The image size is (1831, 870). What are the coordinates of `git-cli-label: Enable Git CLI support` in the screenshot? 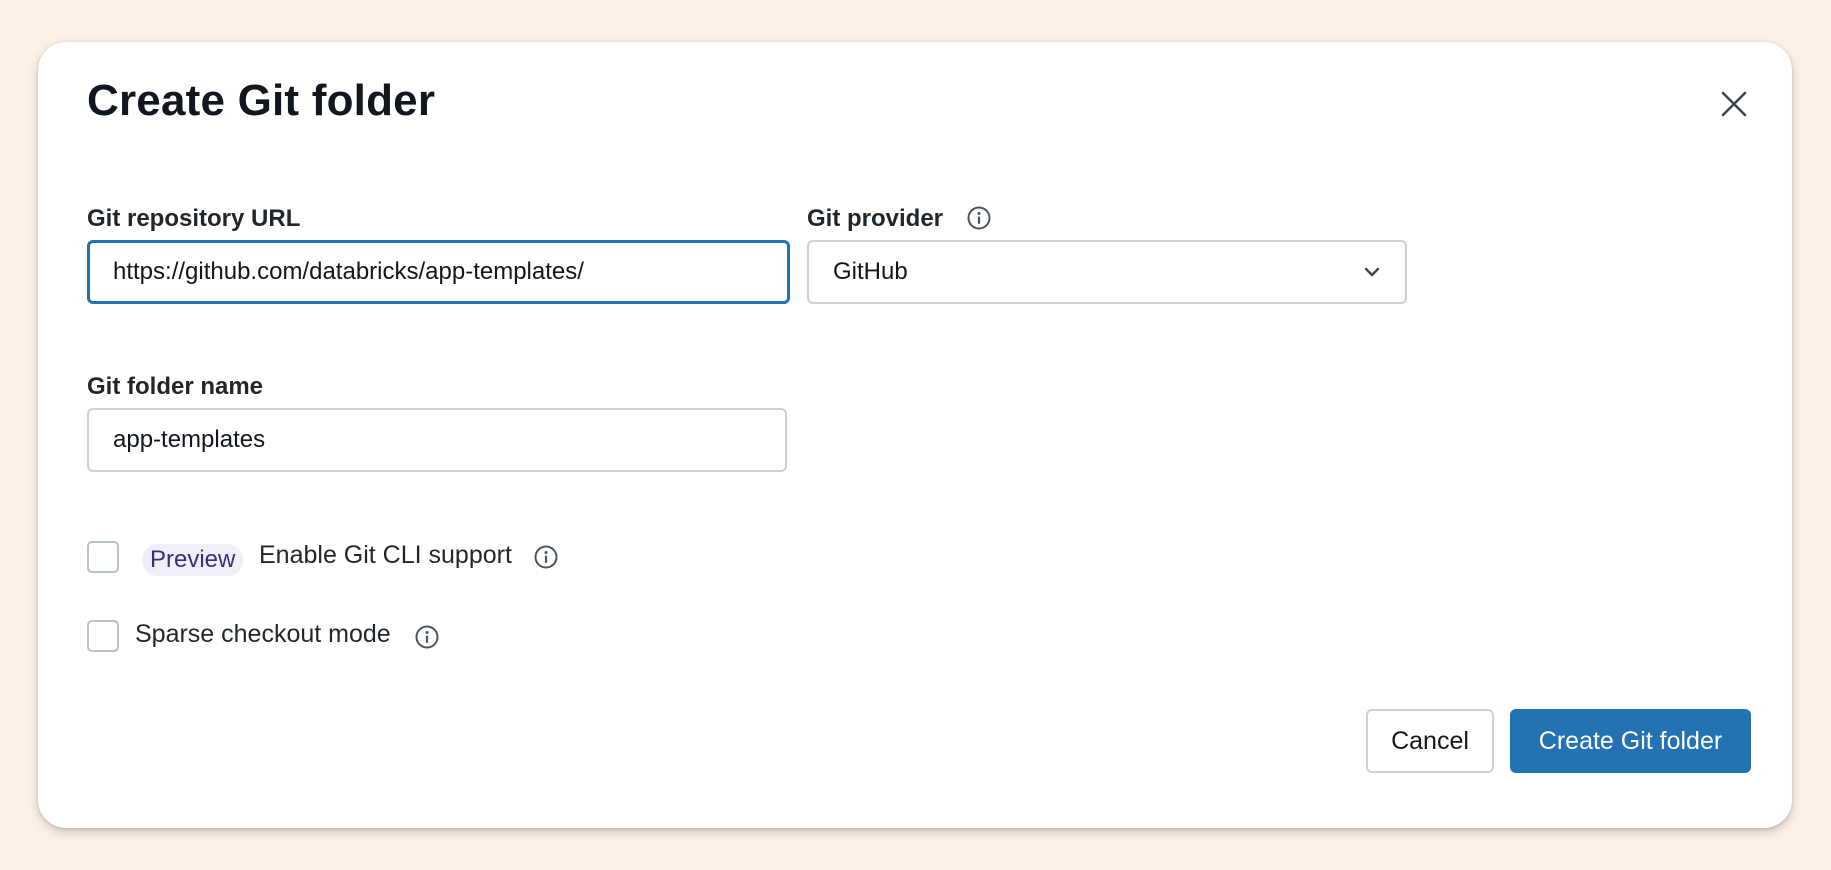 It's located at (385, 555).